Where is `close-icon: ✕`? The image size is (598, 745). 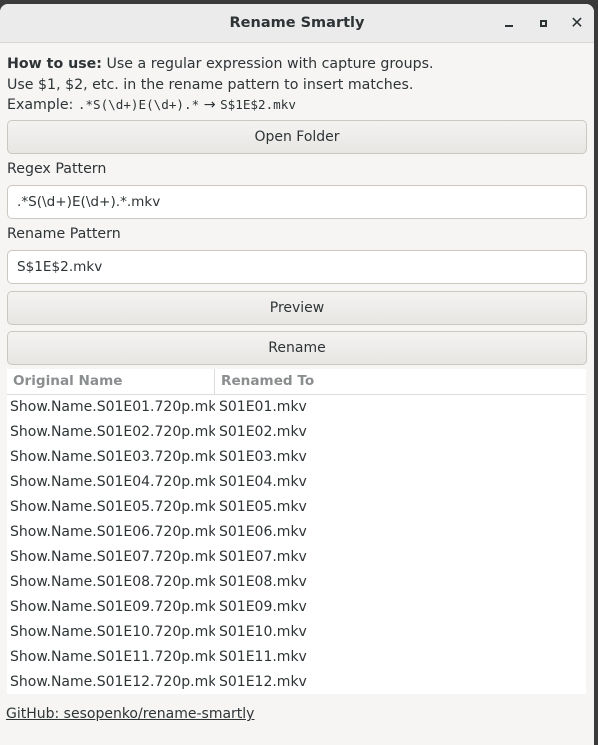
close-icon: ✕ is located at coordinates (577, 22).